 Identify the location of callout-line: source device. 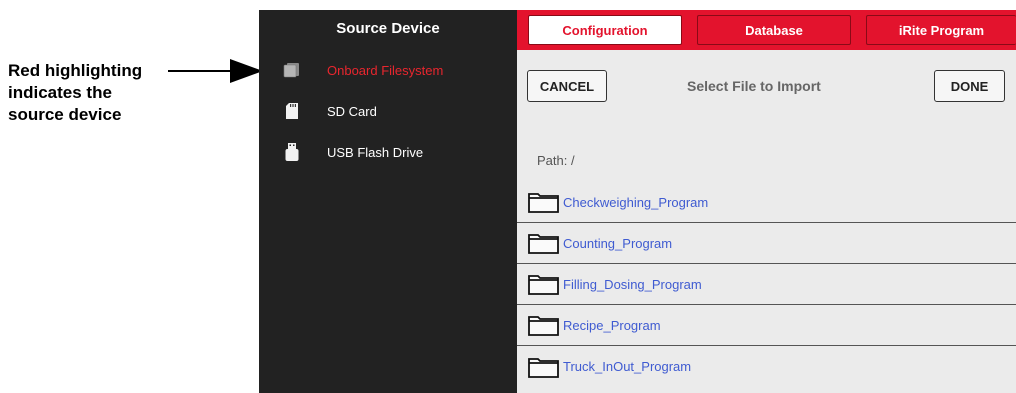
(65, 114).